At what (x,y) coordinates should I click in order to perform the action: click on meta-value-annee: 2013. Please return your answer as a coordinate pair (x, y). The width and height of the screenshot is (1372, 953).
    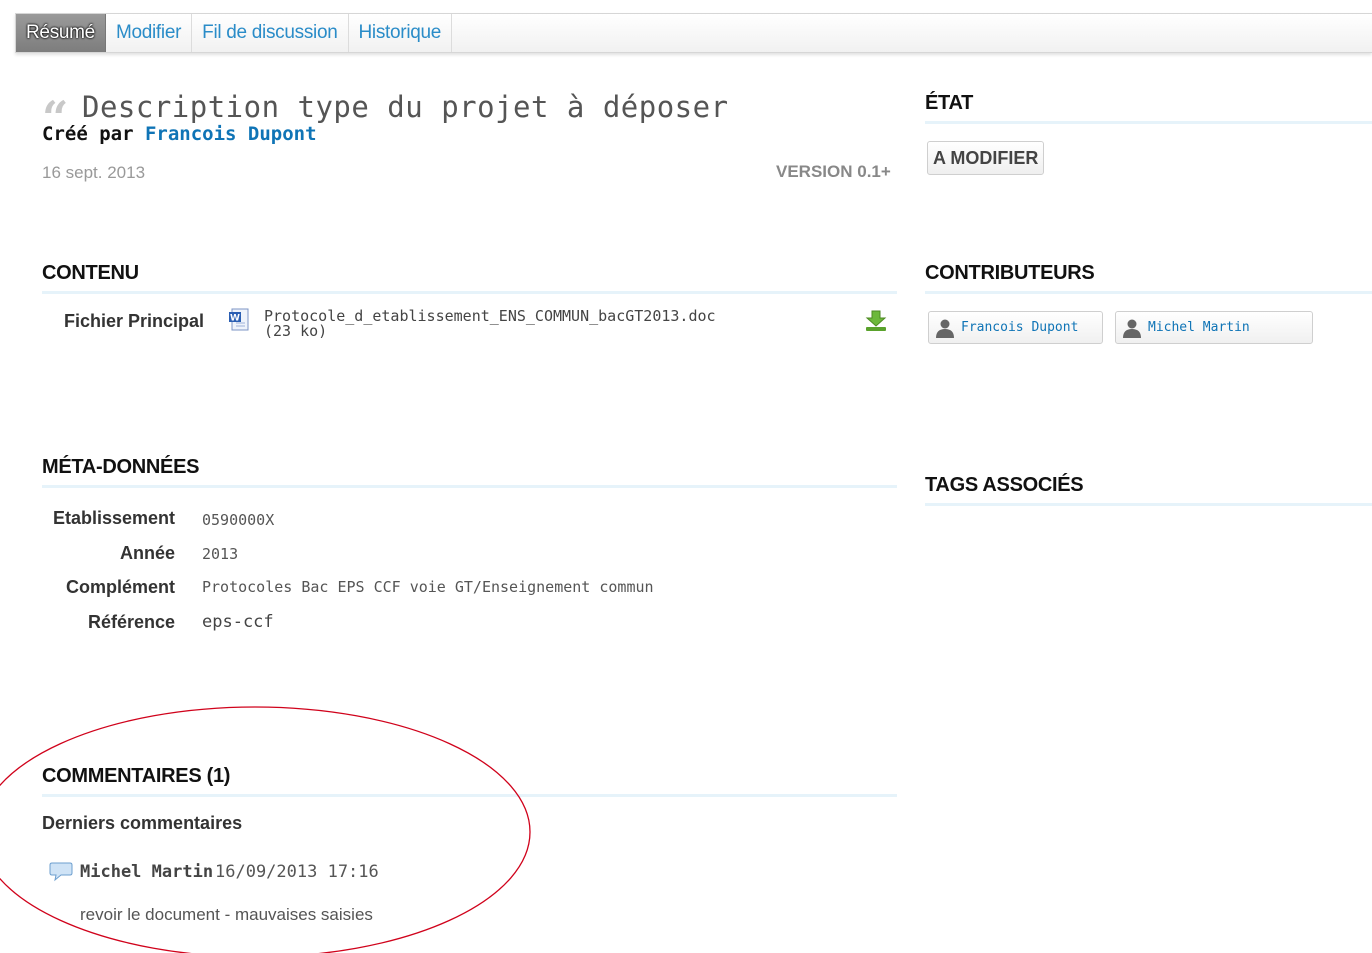
    Looking at the image, I should click on (220, 554).